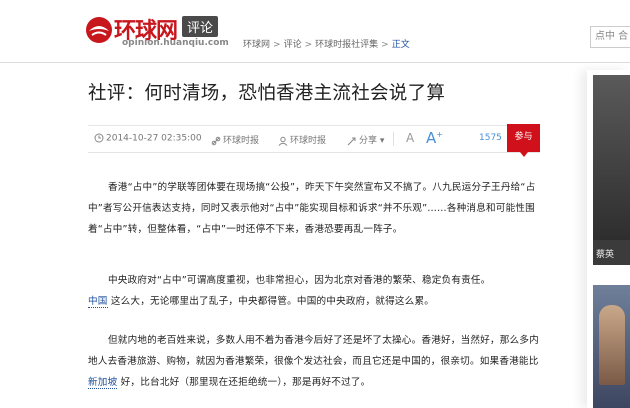 This screenshot has width=630, height=408. What do you see at coordinates (154, 138) in the screenshot?
I see `publish-datetime: 2014-10-27 02:35:00` at bounding box center [154, 138].